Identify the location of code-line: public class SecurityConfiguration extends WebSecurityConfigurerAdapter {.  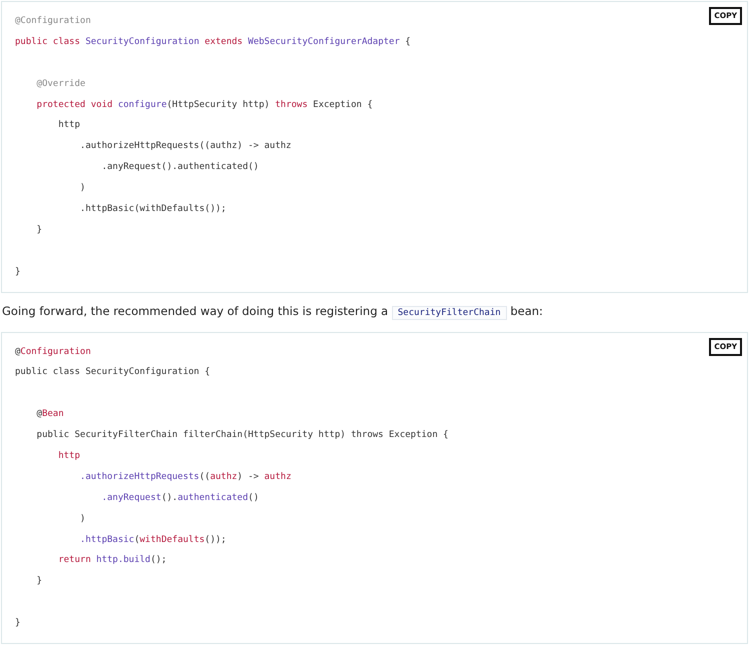
(213, 42).